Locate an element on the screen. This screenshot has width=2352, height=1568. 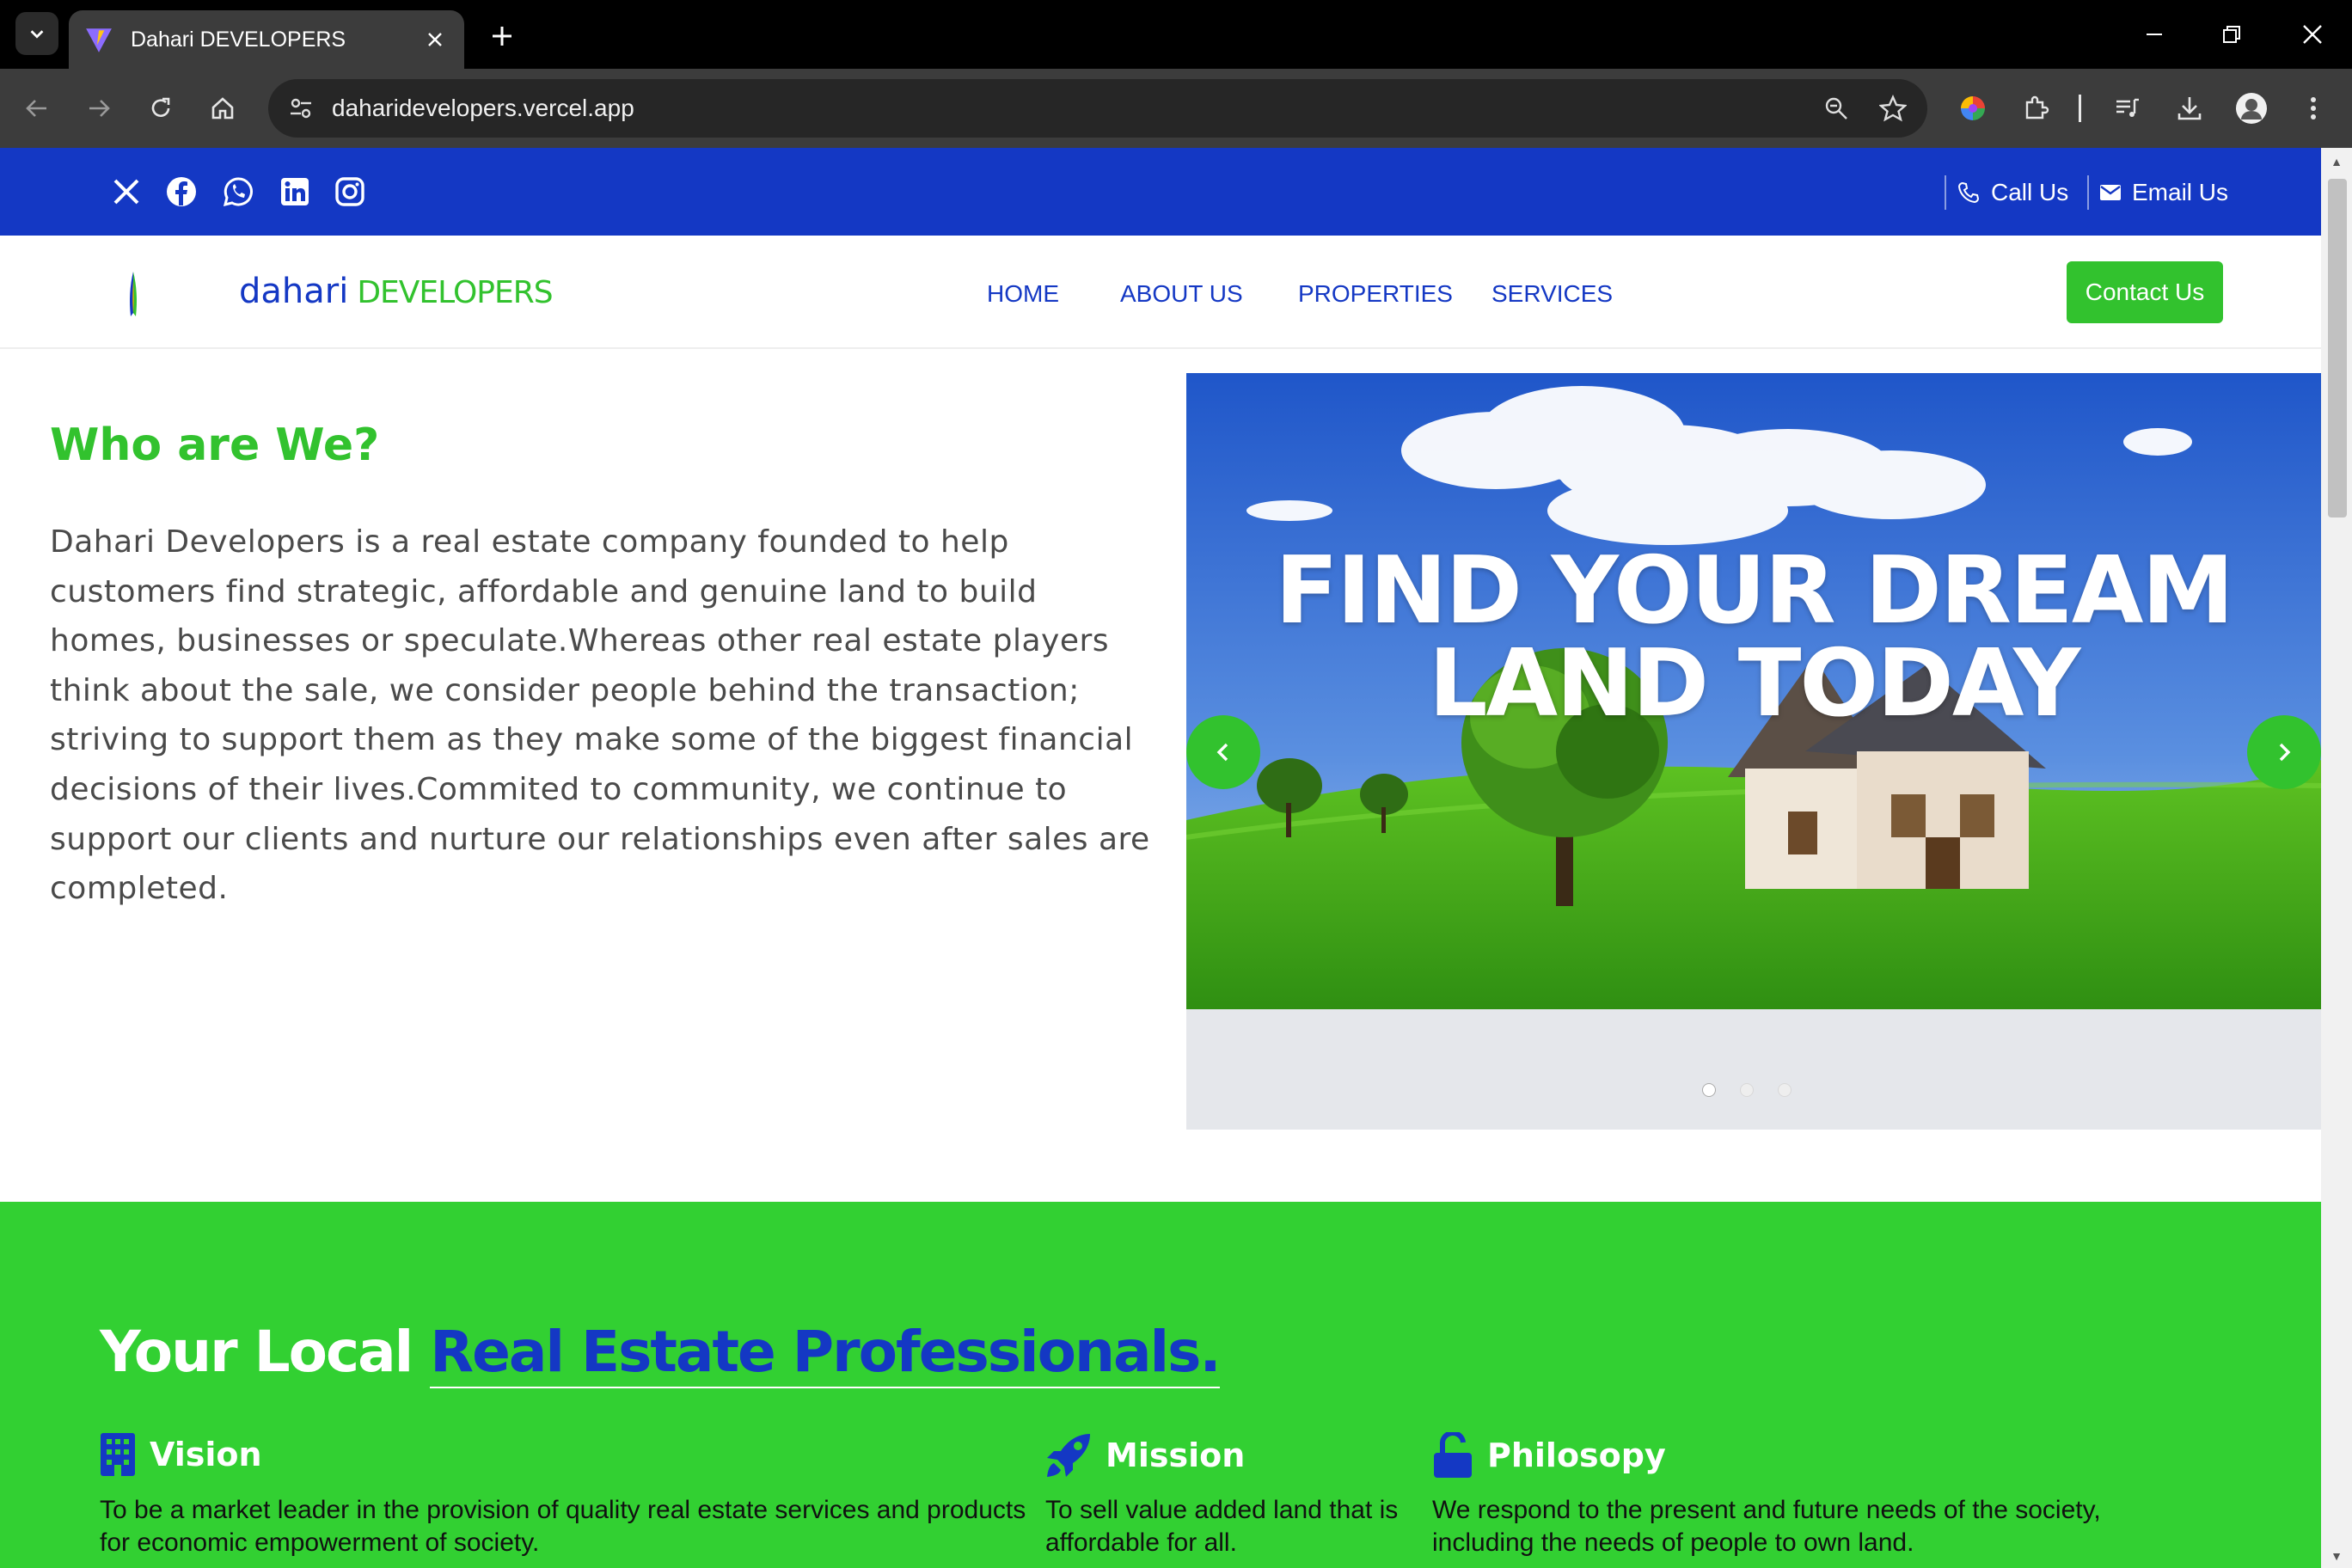
home-button is located at coordinates (222, 108).